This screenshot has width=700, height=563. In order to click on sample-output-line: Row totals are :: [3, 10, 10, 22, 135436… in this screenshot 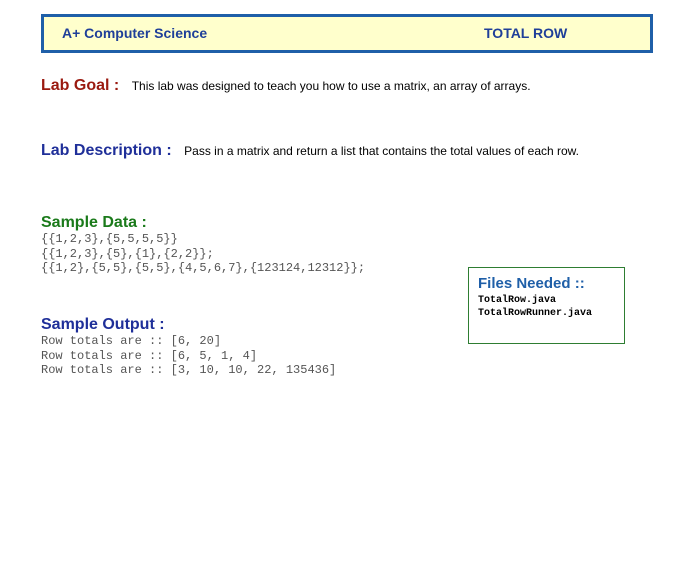, I will do `click(189, 370)`.